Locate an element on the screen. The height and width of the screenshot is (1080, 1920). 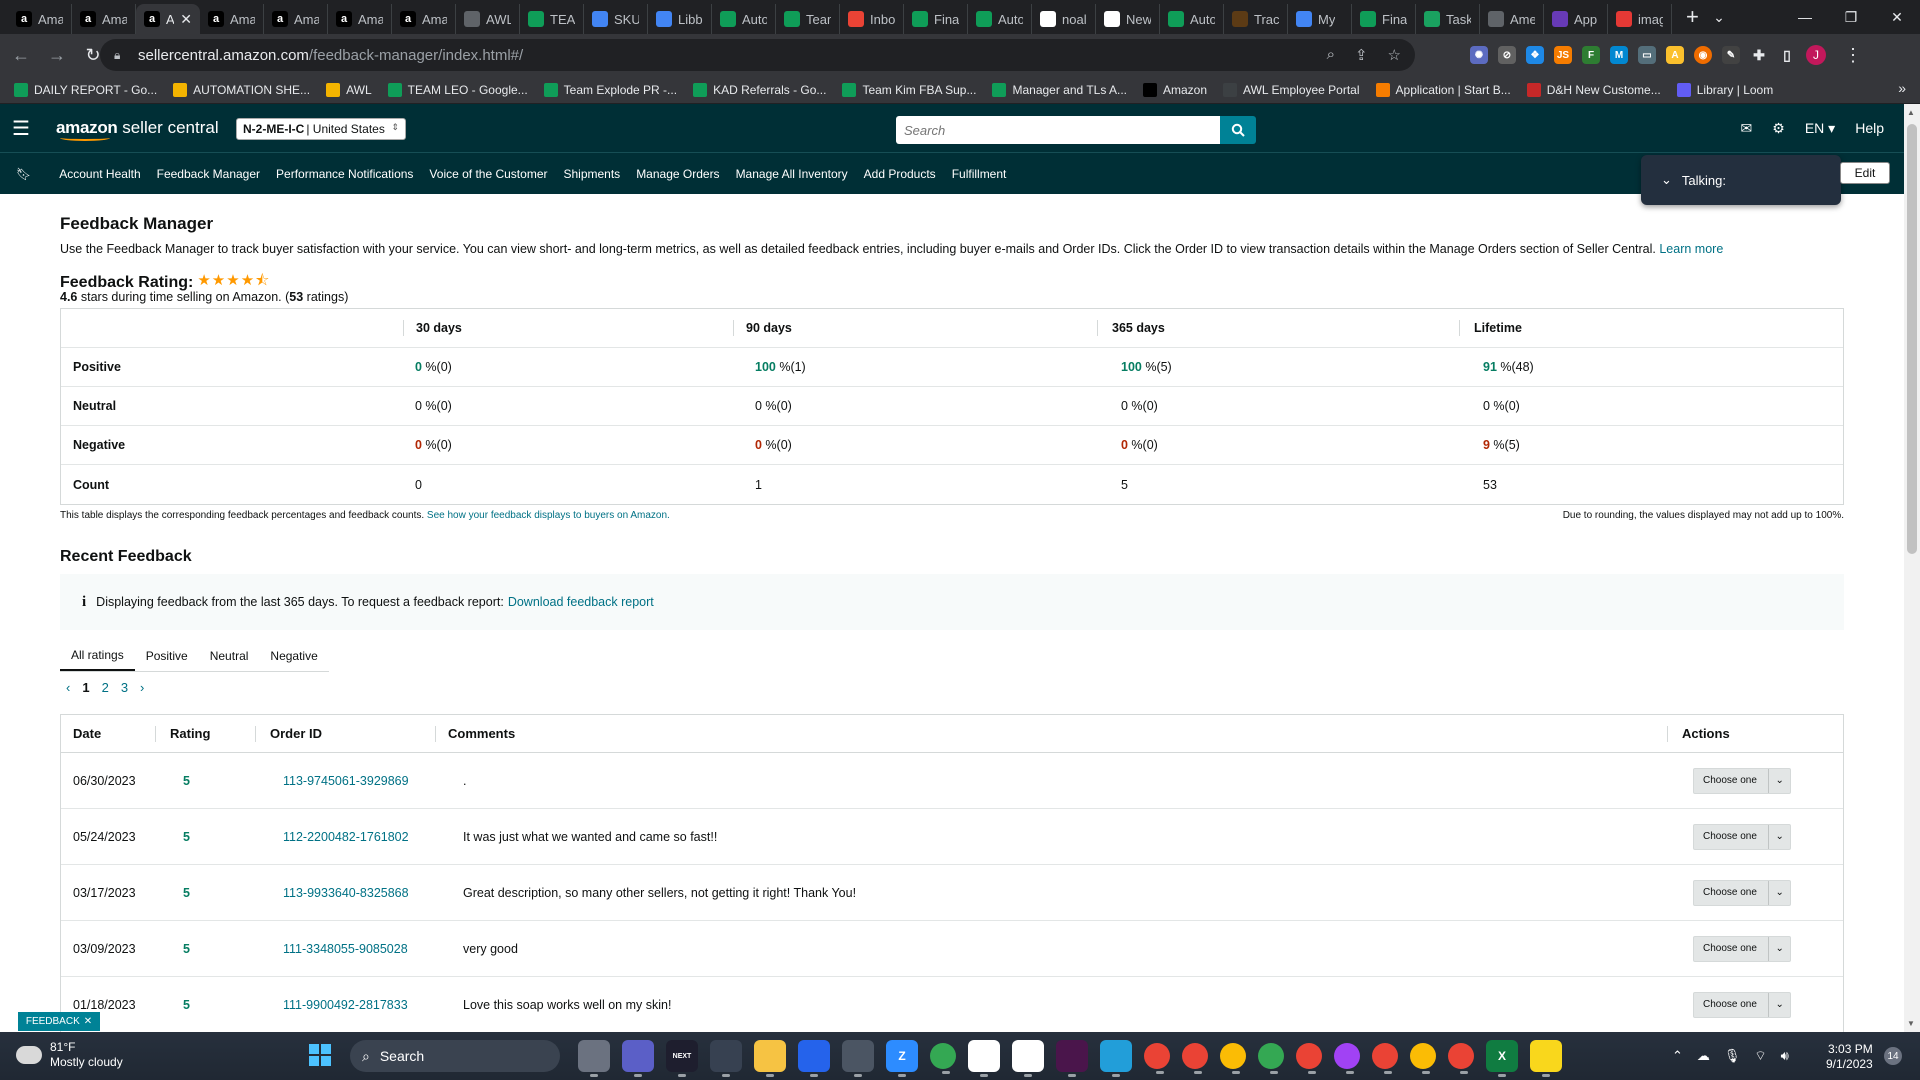
extension-off-icon: ⊘ is located at coordinates (1507, 55).